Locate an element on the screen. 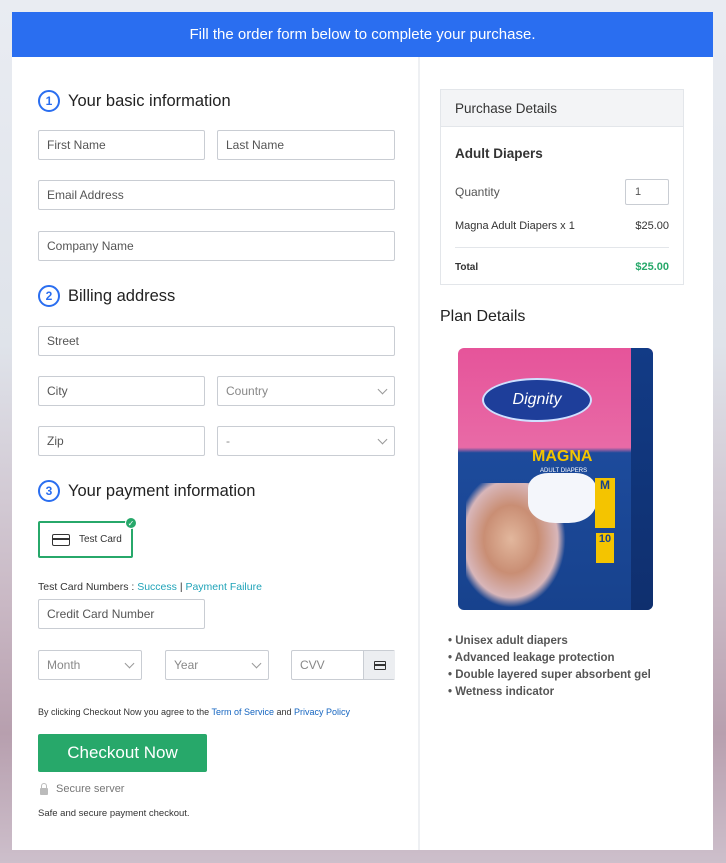 The width and height of the screenshot is (726, 863). product-image: Dignity MAGNA ADULT DIAPERS M 10 is located at coordinates (555, 479).